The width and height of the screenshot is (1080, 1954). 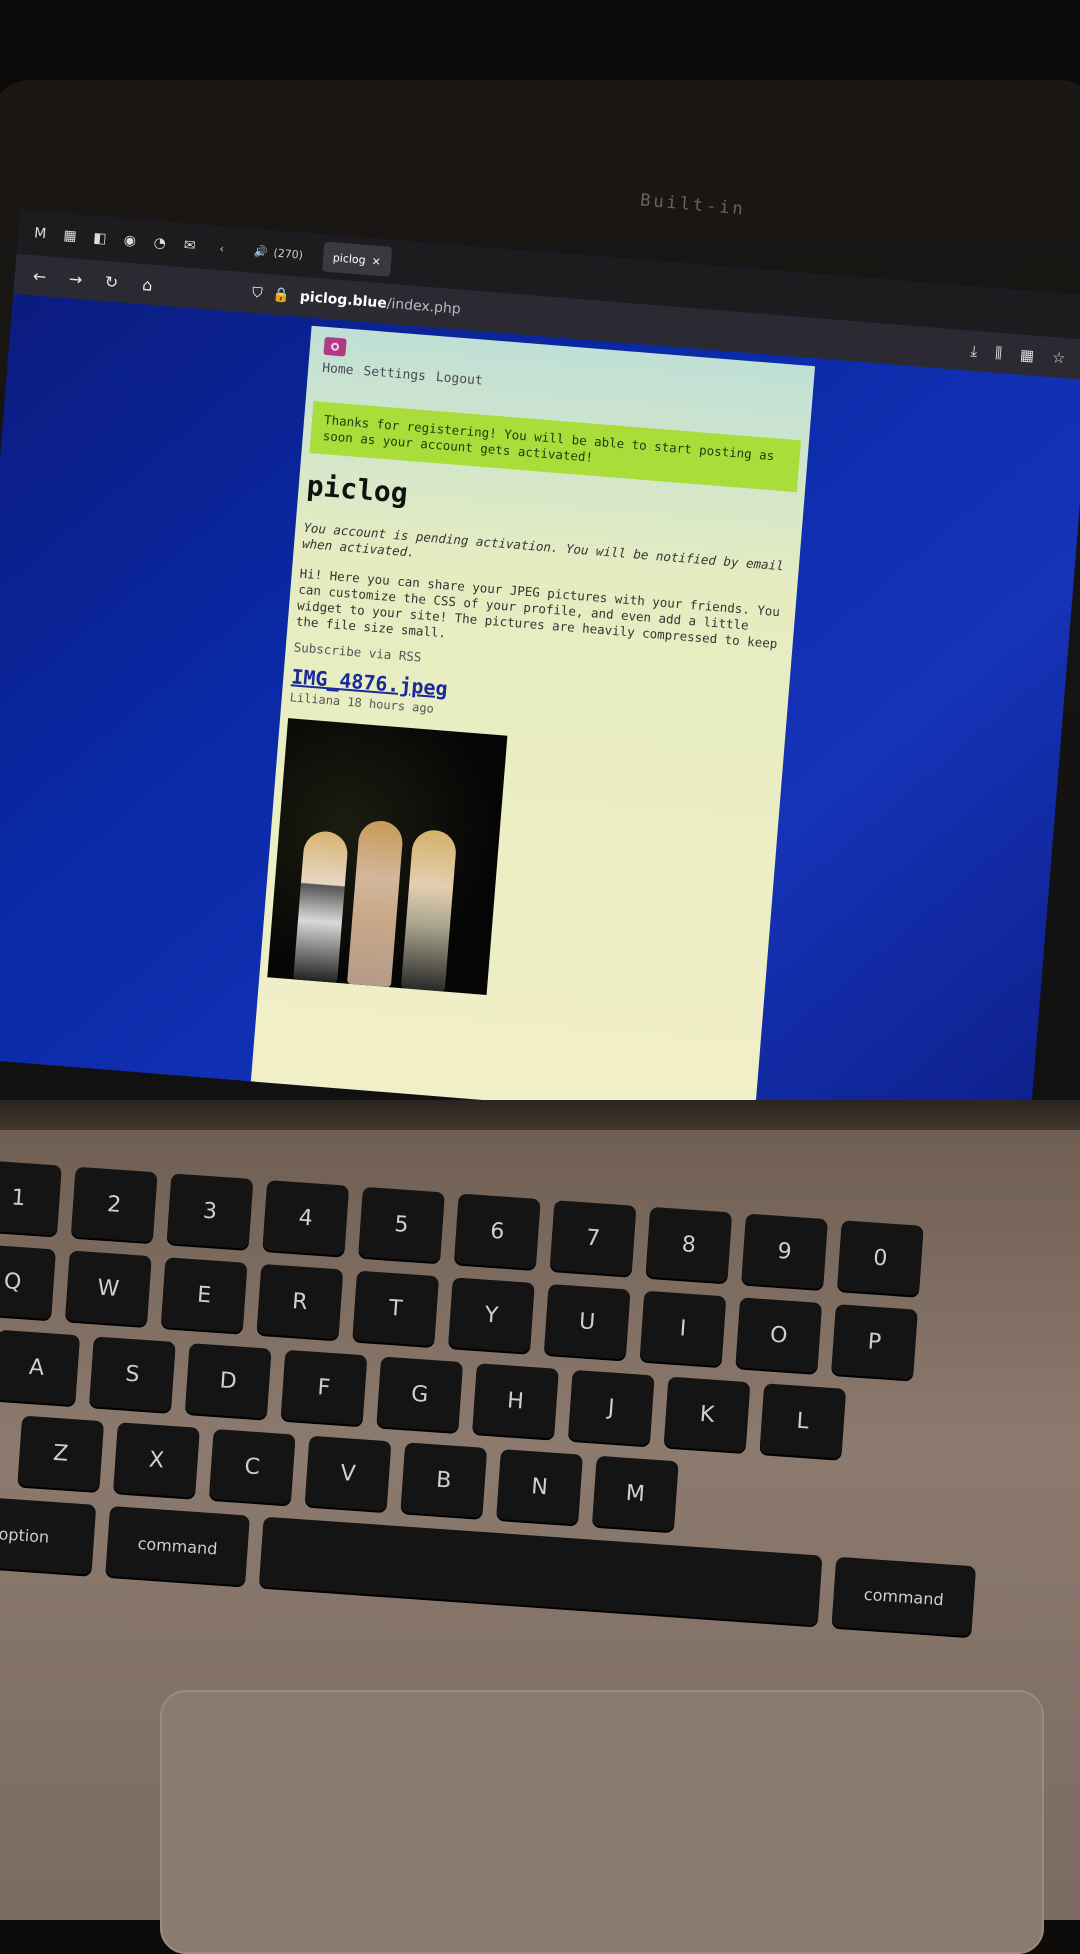 What do you see at coordinates (156, 1460) in the screenshot?
I see `key-x: X` at bounding box center [156, 1460].